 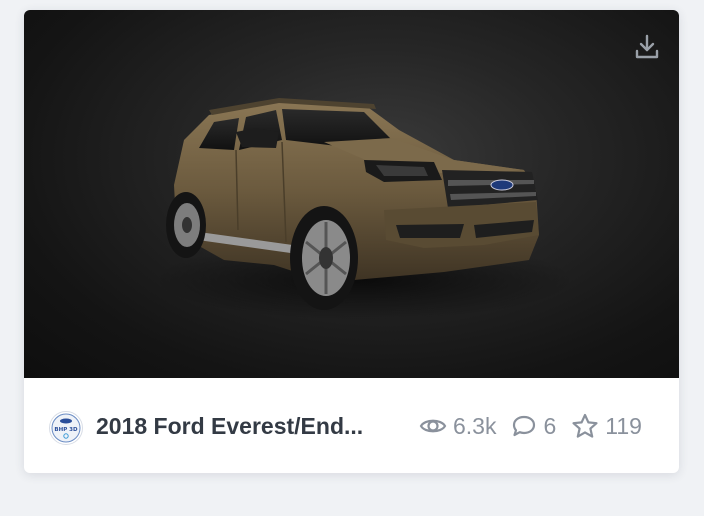 I want to click on svg-text: BHP 3D, so click(x=66, y=430).